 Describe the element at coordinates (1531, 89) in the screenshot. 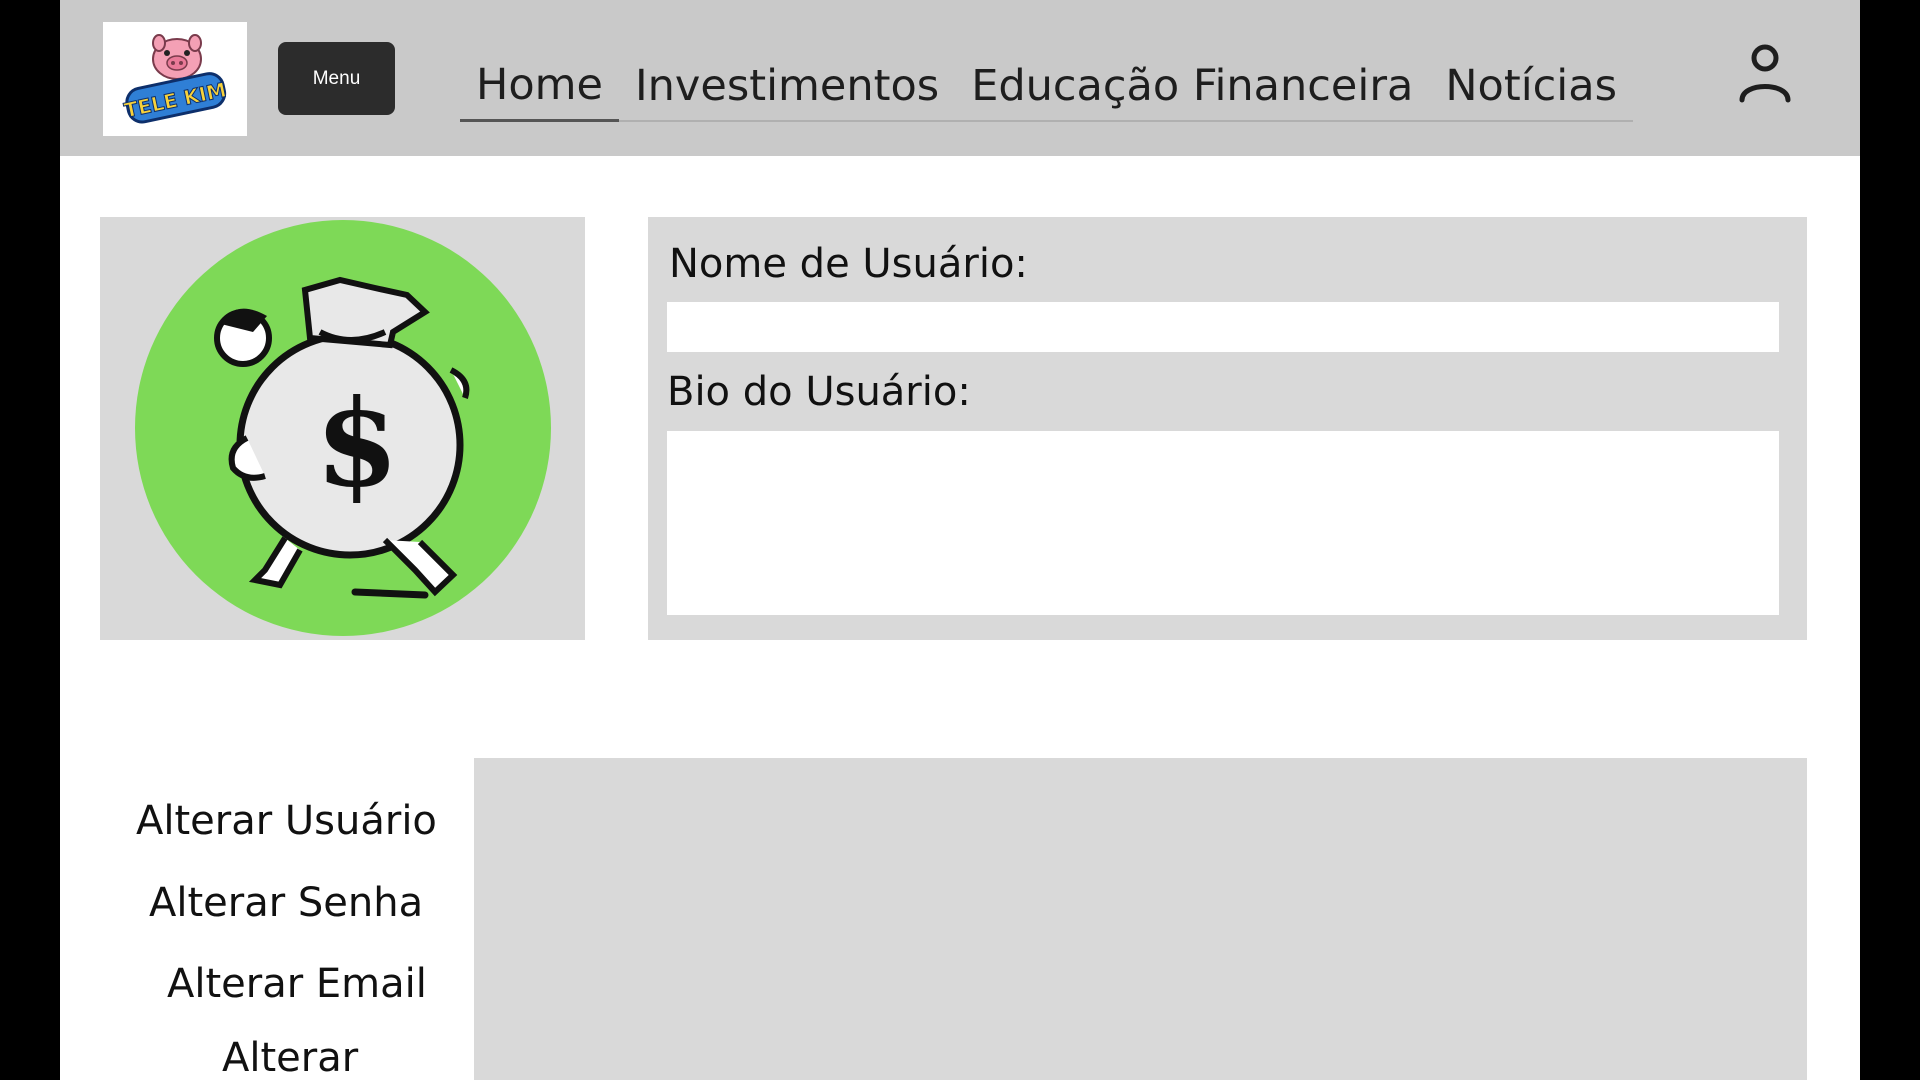

I see `nav-noticias: Notícias` at that location.